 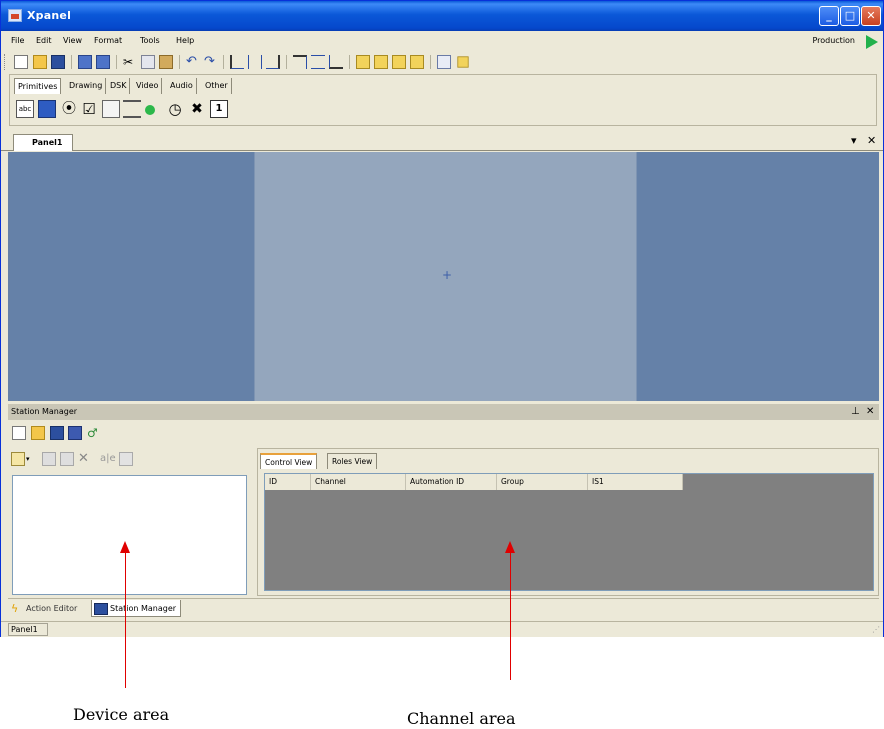 What do you see at coordinates (182, 86) in the screenshot?
I see `tab-audio: Audio` at bounding box center [182, 86].